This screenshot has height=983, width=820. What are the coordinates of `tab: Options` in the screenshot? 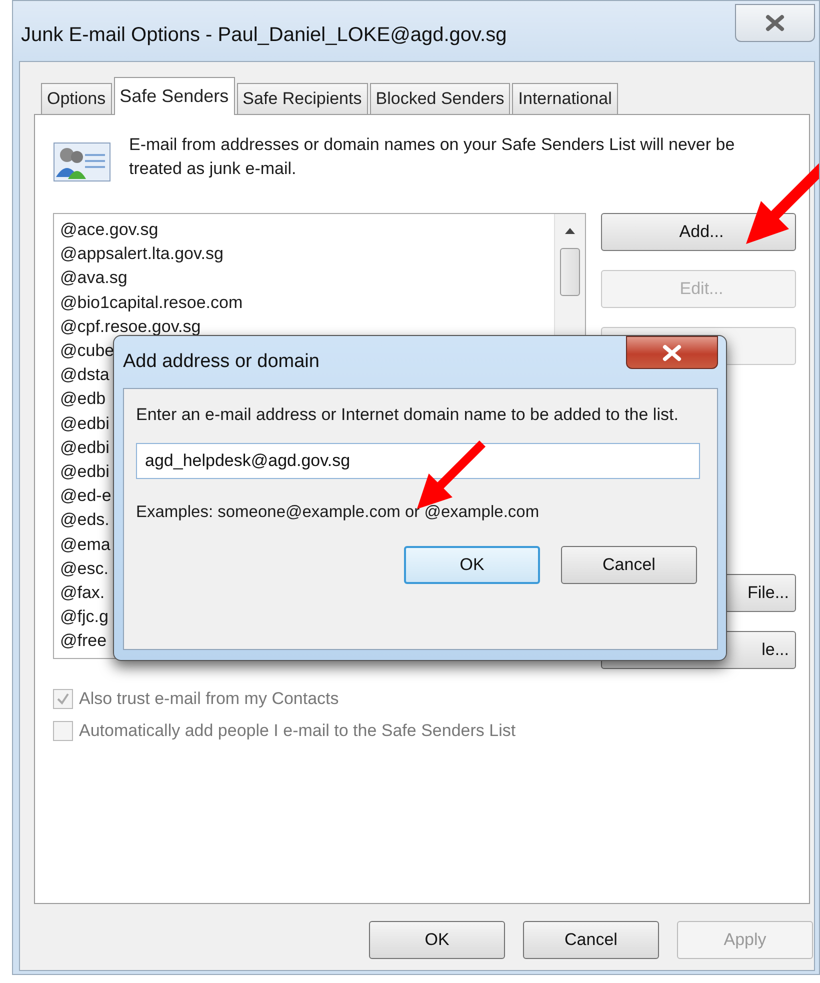 It's located at (76, 98).